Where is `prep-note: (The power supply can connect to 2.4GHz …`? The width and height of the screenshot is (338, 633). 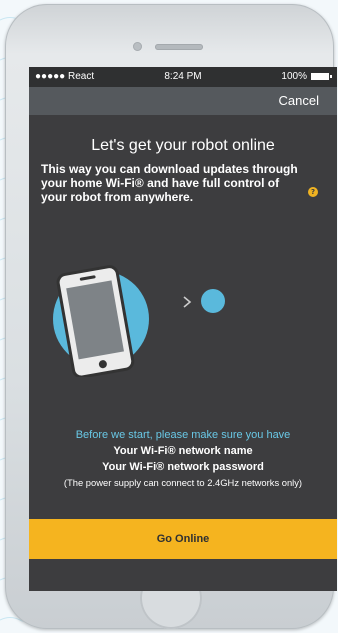 prep-note: (The power supply can connect to 2.4GHz … is located at coordinates (183, 482).